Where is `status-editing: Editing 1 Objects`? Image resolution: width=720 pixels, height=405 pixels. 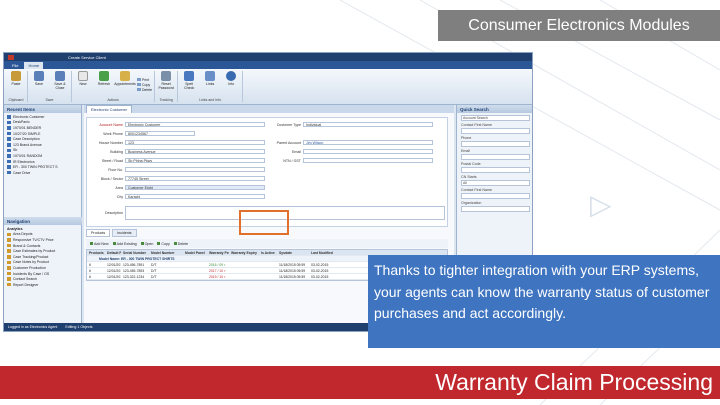
status-editing: Editing 1 Objects is located at coordinates (79, 327).